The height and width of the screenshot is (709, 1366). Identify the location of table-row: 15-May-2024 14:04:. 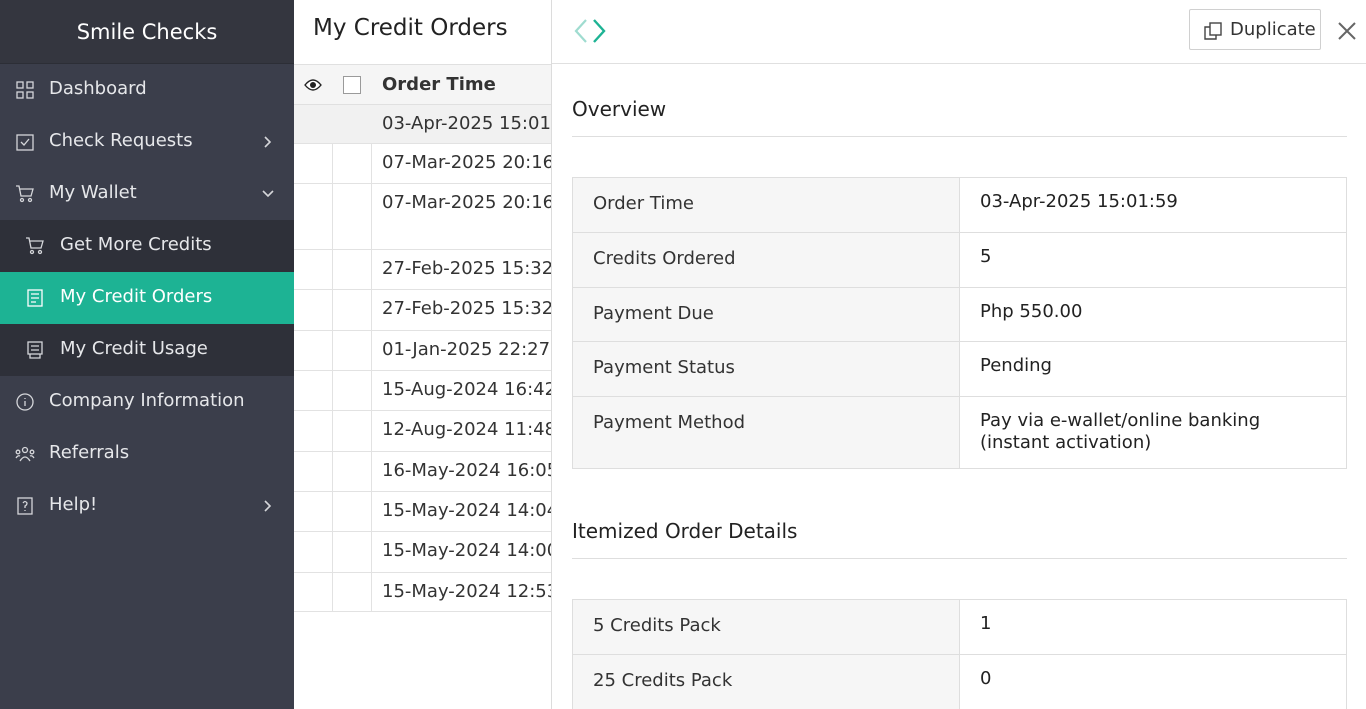
(423, 512).